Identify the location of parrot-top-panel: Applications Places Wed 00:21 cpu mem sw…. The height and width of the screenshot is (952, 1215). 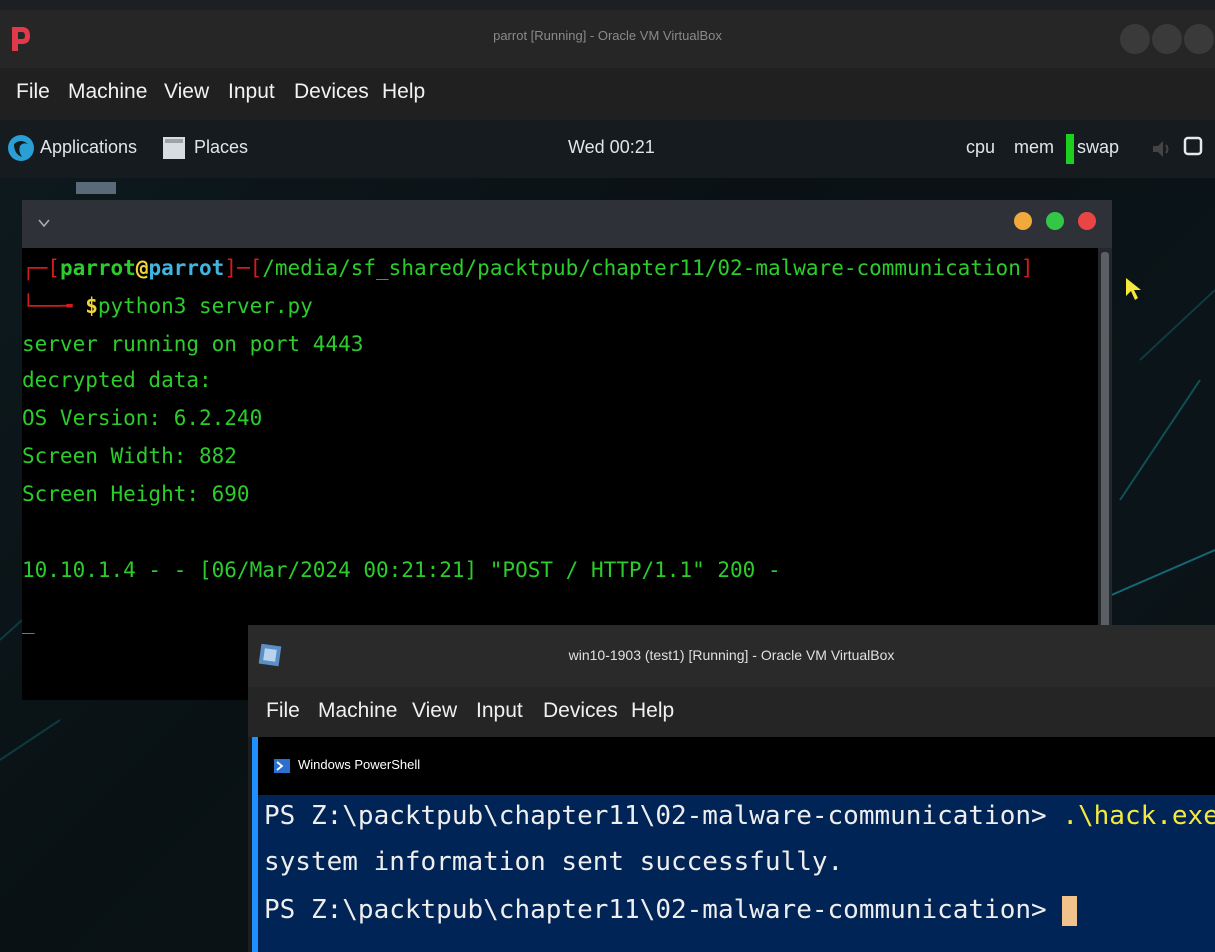
(607, 149).